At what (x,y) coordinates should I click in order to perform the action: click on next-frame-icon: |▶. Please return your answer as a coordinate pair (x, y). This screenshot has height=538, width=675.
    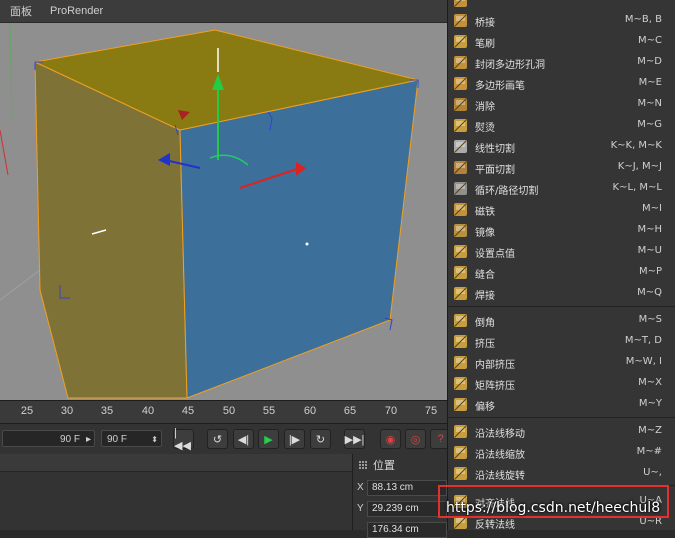
    Looking at the image, I should click on (294, 439).